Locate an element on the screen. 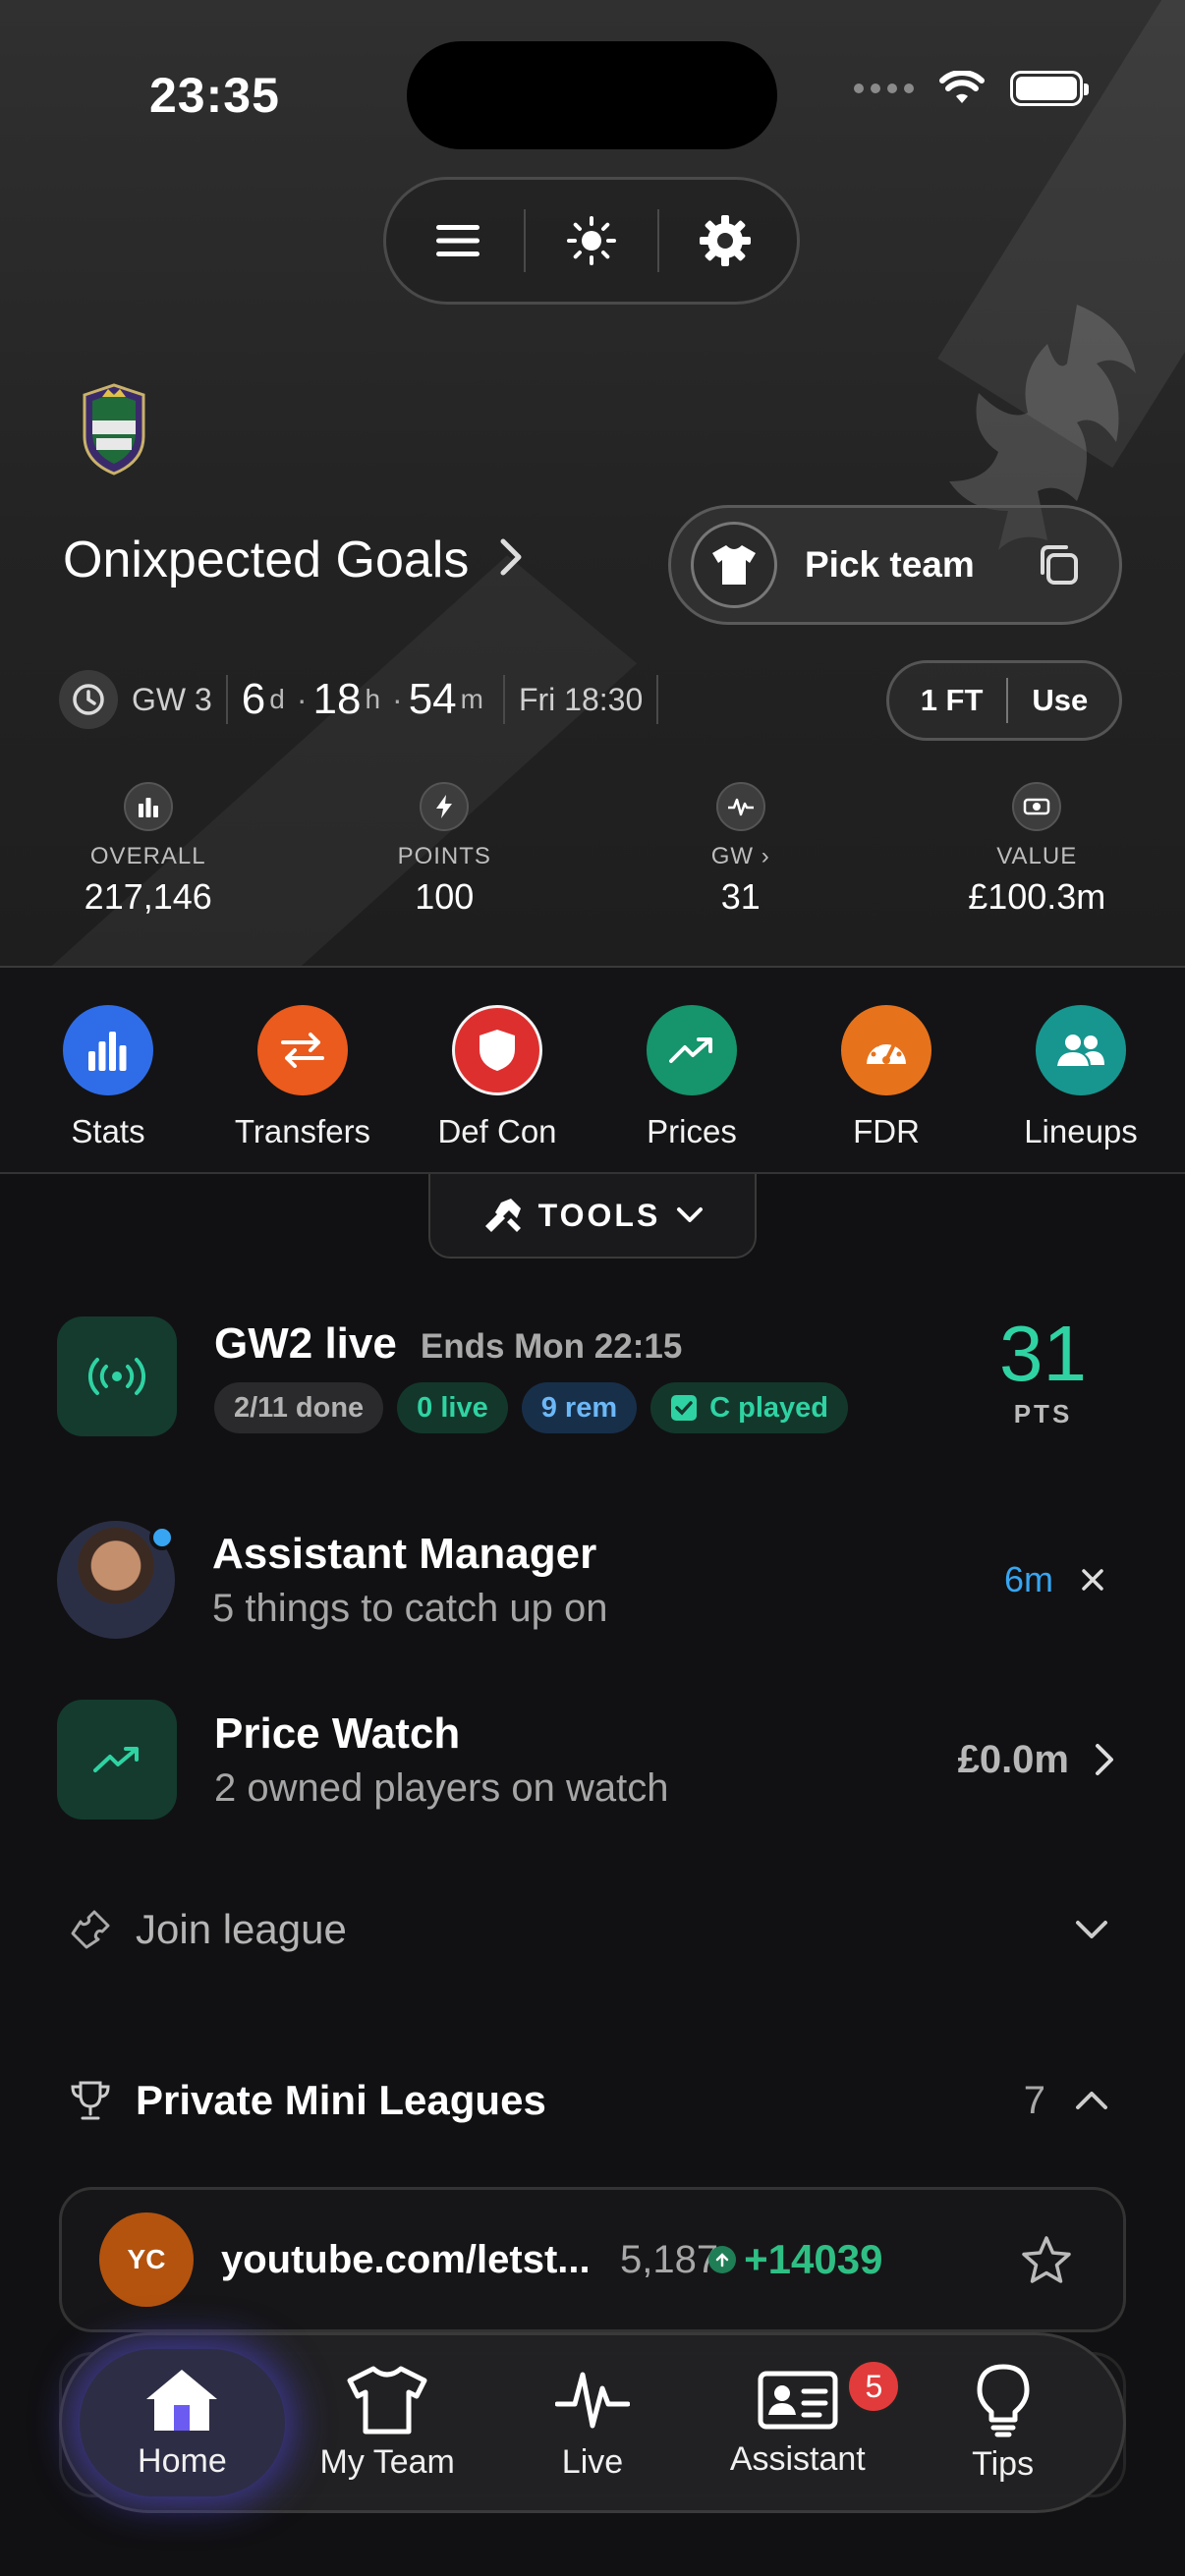 This screenshot has height=2576, width=1185. gw-live-ends: Ends Mon 22:15 is located at coordinates (552, 1346).